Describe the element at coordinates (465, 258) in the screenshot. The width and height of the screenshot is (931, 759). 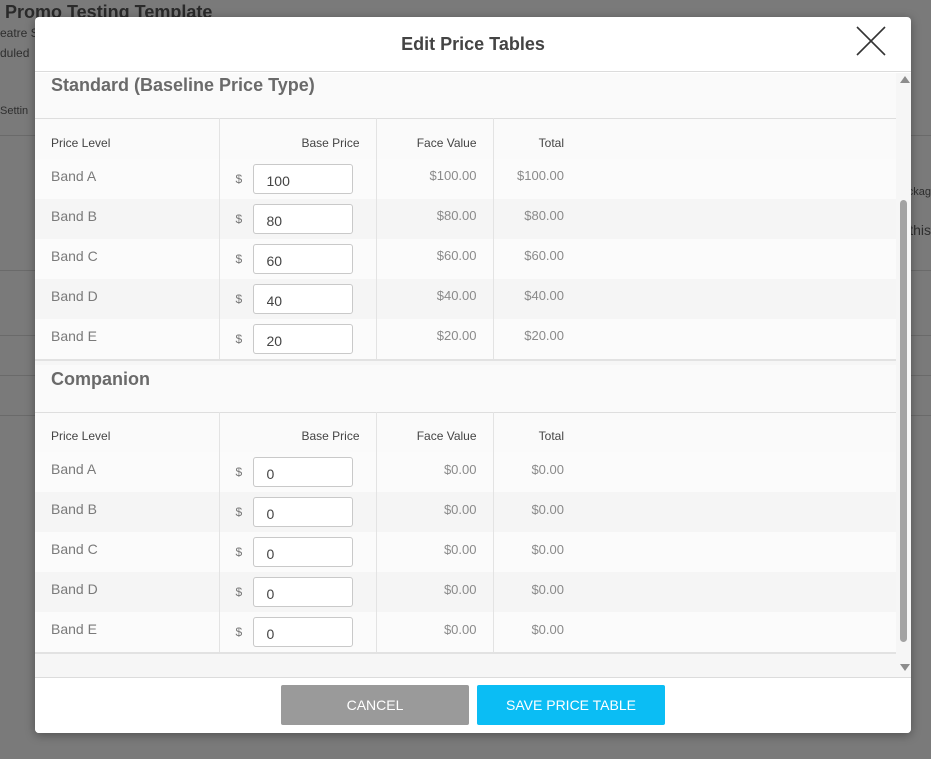
I see `table-row: Band C $ $60.00$60.00` at that location.